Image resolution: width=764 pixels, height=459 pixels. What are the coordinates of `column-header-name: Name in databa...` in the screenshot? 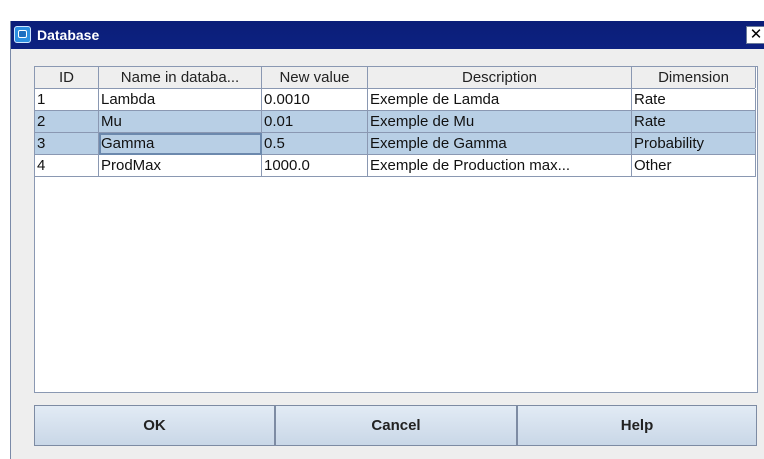 It's located at (180, 77).